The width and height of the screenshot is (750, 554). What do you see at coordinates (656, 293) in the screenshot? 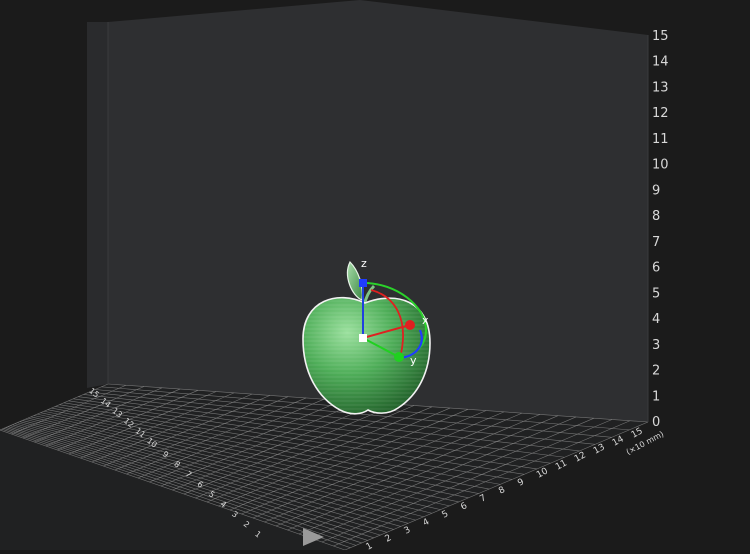
I see `z-tick-label: 5` at bounding box center [656, 293].